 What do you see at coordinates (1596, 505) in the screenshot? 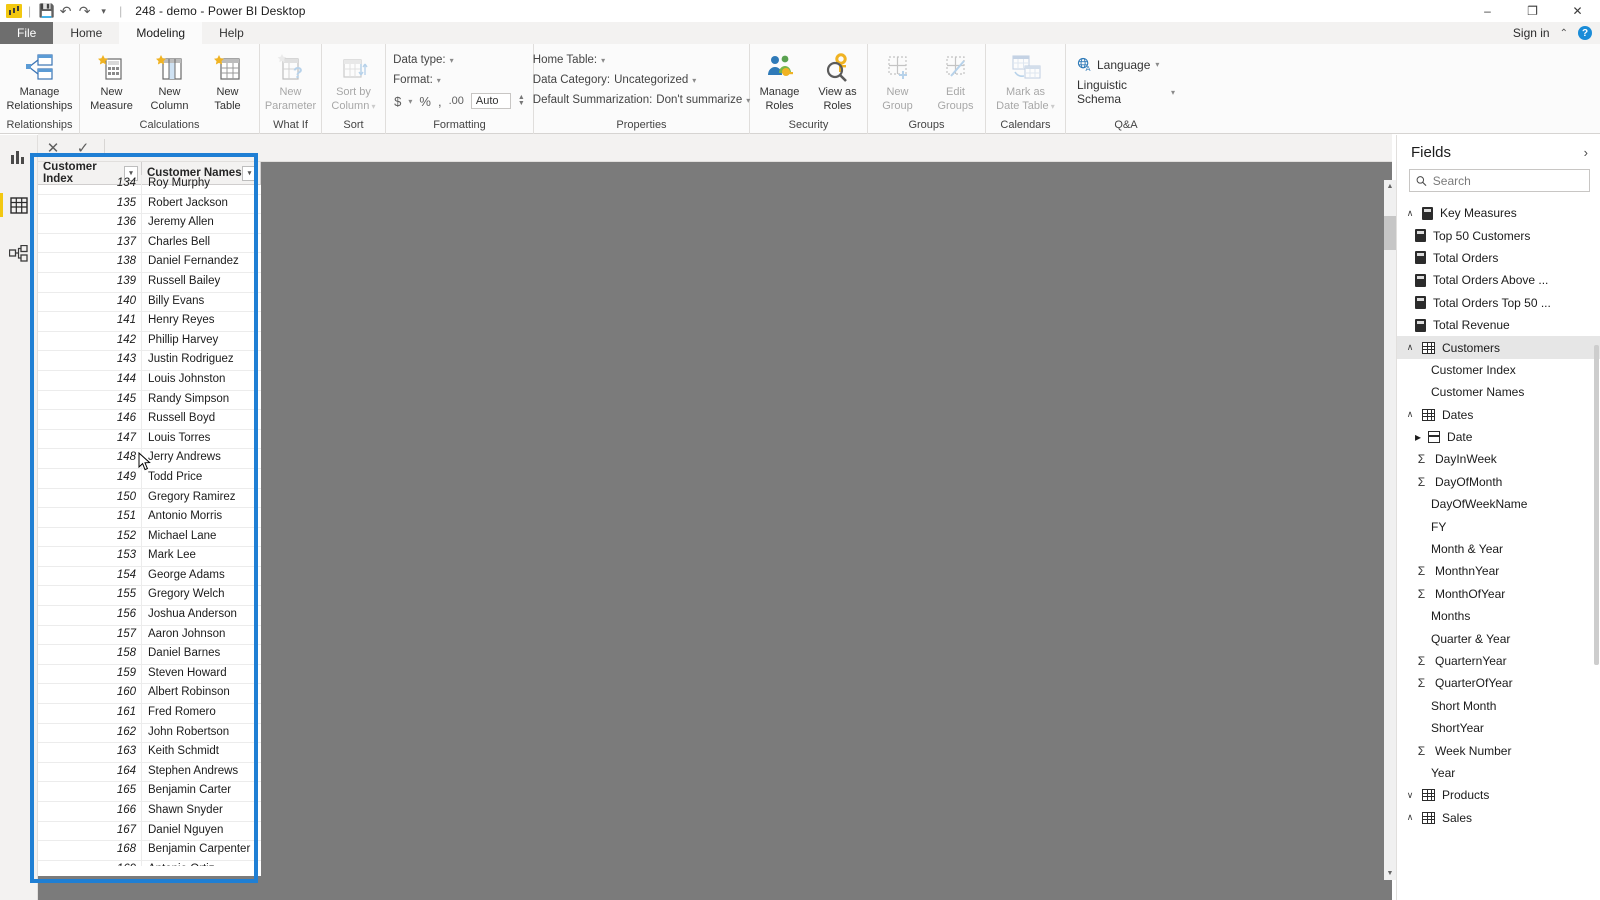
I see `fields-scrollbar-thumb` at bounding box center [1596, 505].